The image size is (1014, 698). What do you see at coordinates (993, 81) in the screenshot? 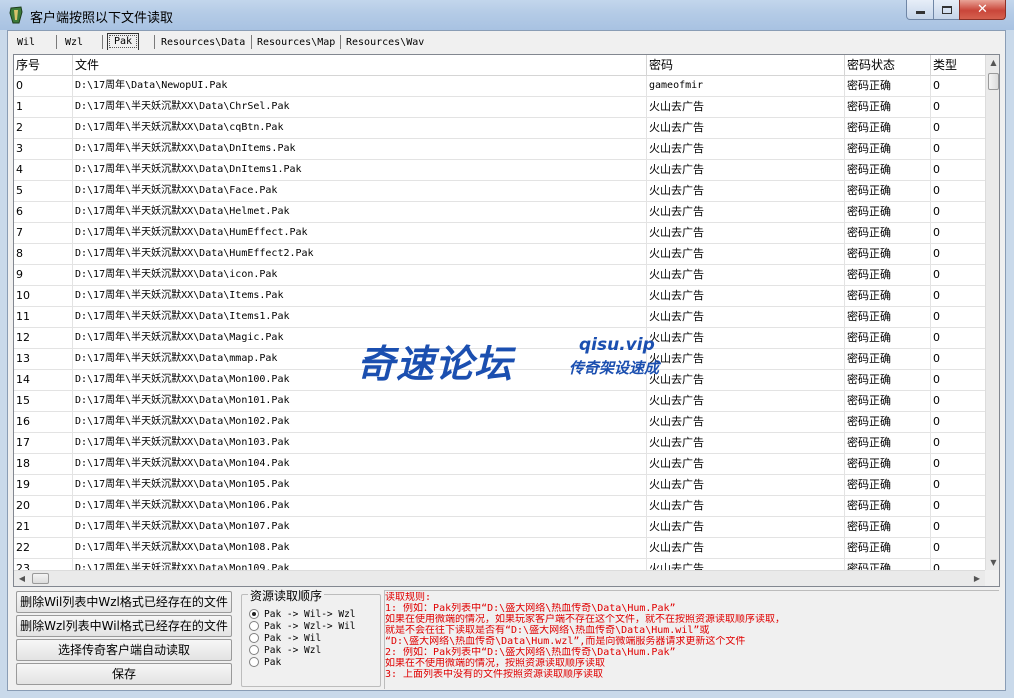
I see `vertical-scroll-thumb` at bounding box center [993, 81].